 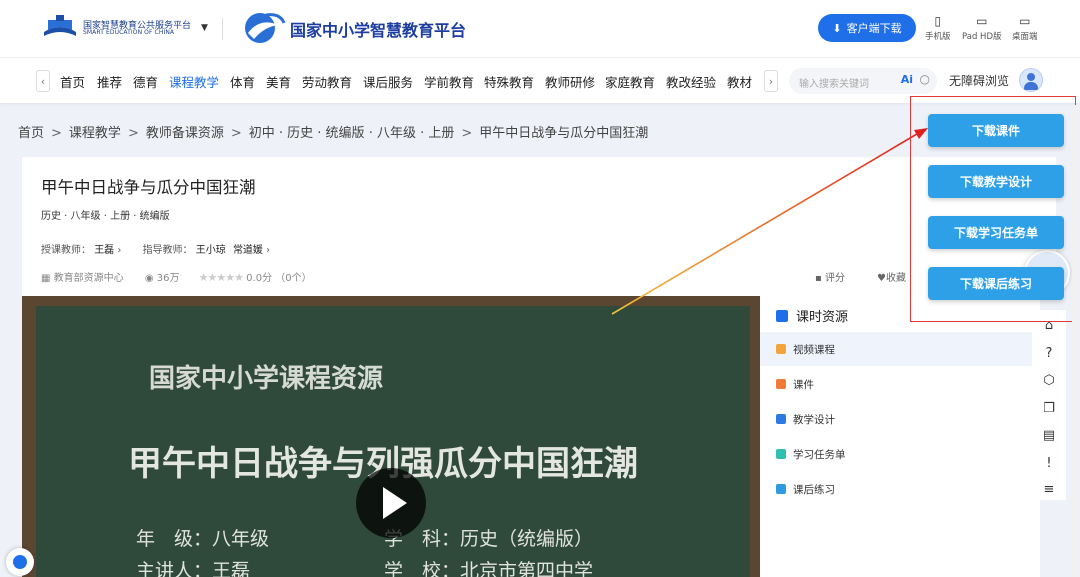 What do you see at coordinates (20, 562) in the screenshot?
I see `floating-chat-icon` at bounding box center [20, 562].